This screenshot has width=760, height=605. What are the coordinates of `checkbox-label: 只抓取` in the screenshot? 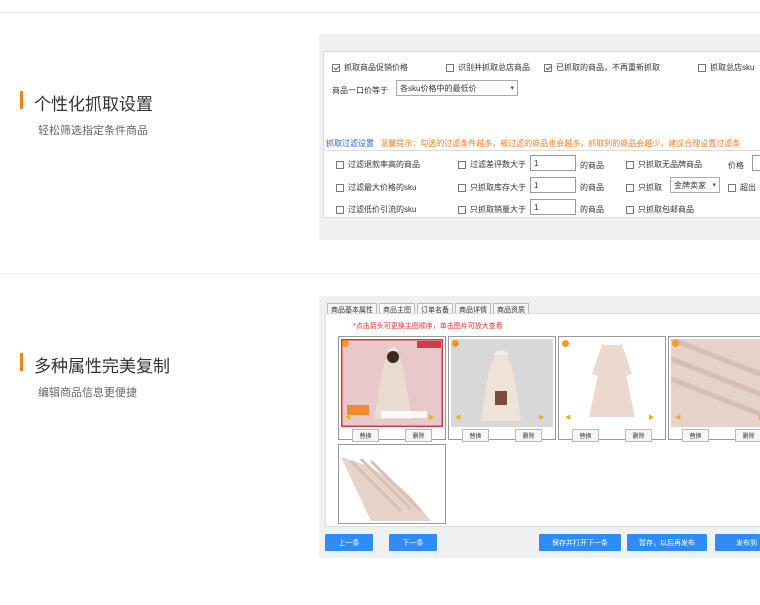 It's located at (650, 187).